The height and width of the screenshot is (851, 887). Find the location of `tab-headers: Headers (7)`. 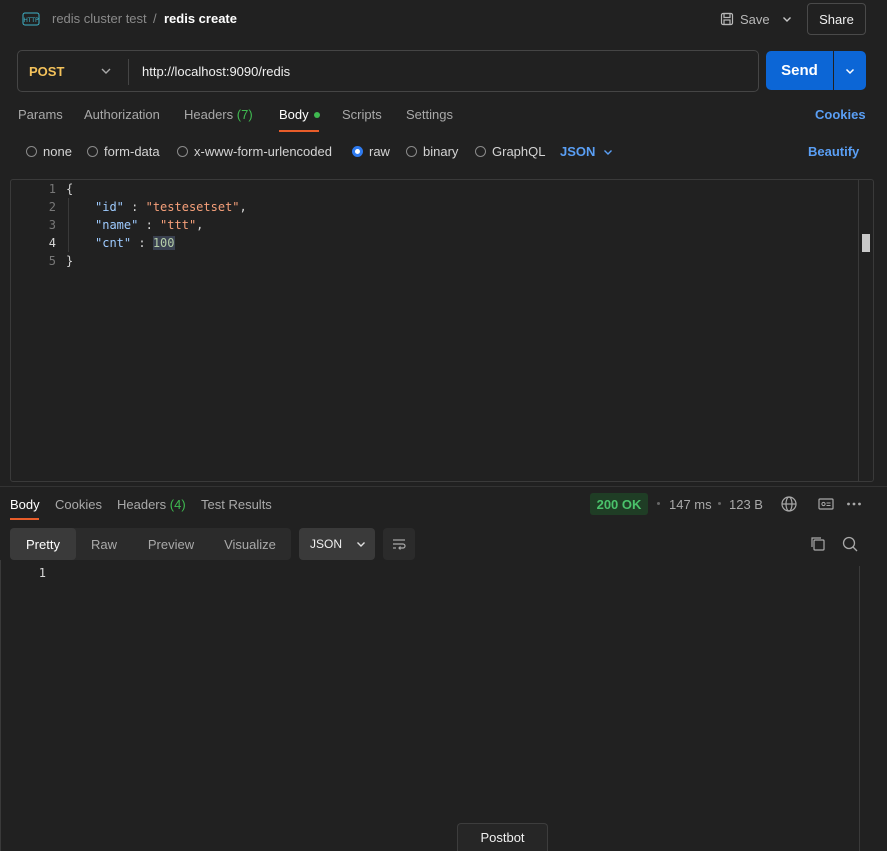

tab-headers: Headers (7) is located at coordinates (218, 114).